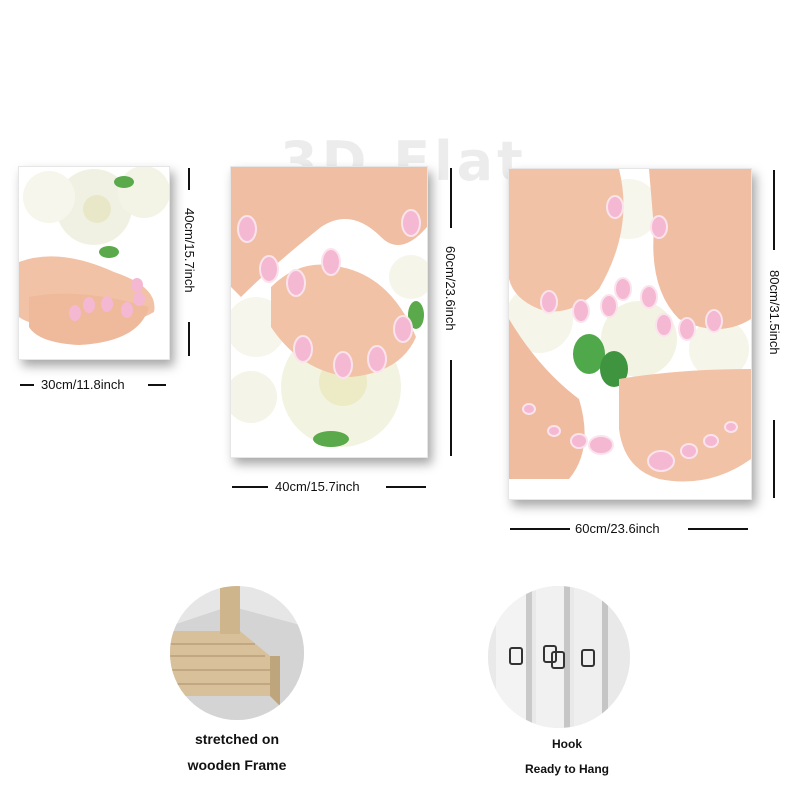  I want to click on canvas-panel-small, so click(94, 263).